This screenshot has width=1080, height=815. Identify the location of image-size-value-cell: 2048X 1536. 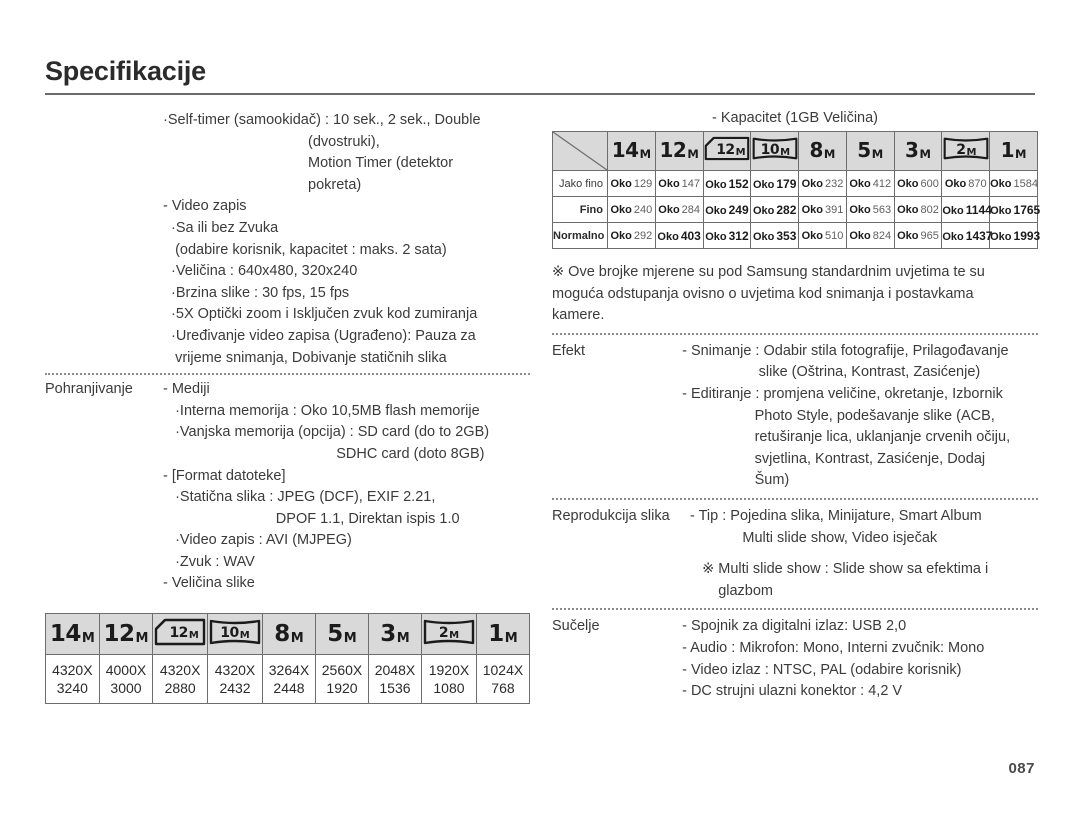
(394, 679).